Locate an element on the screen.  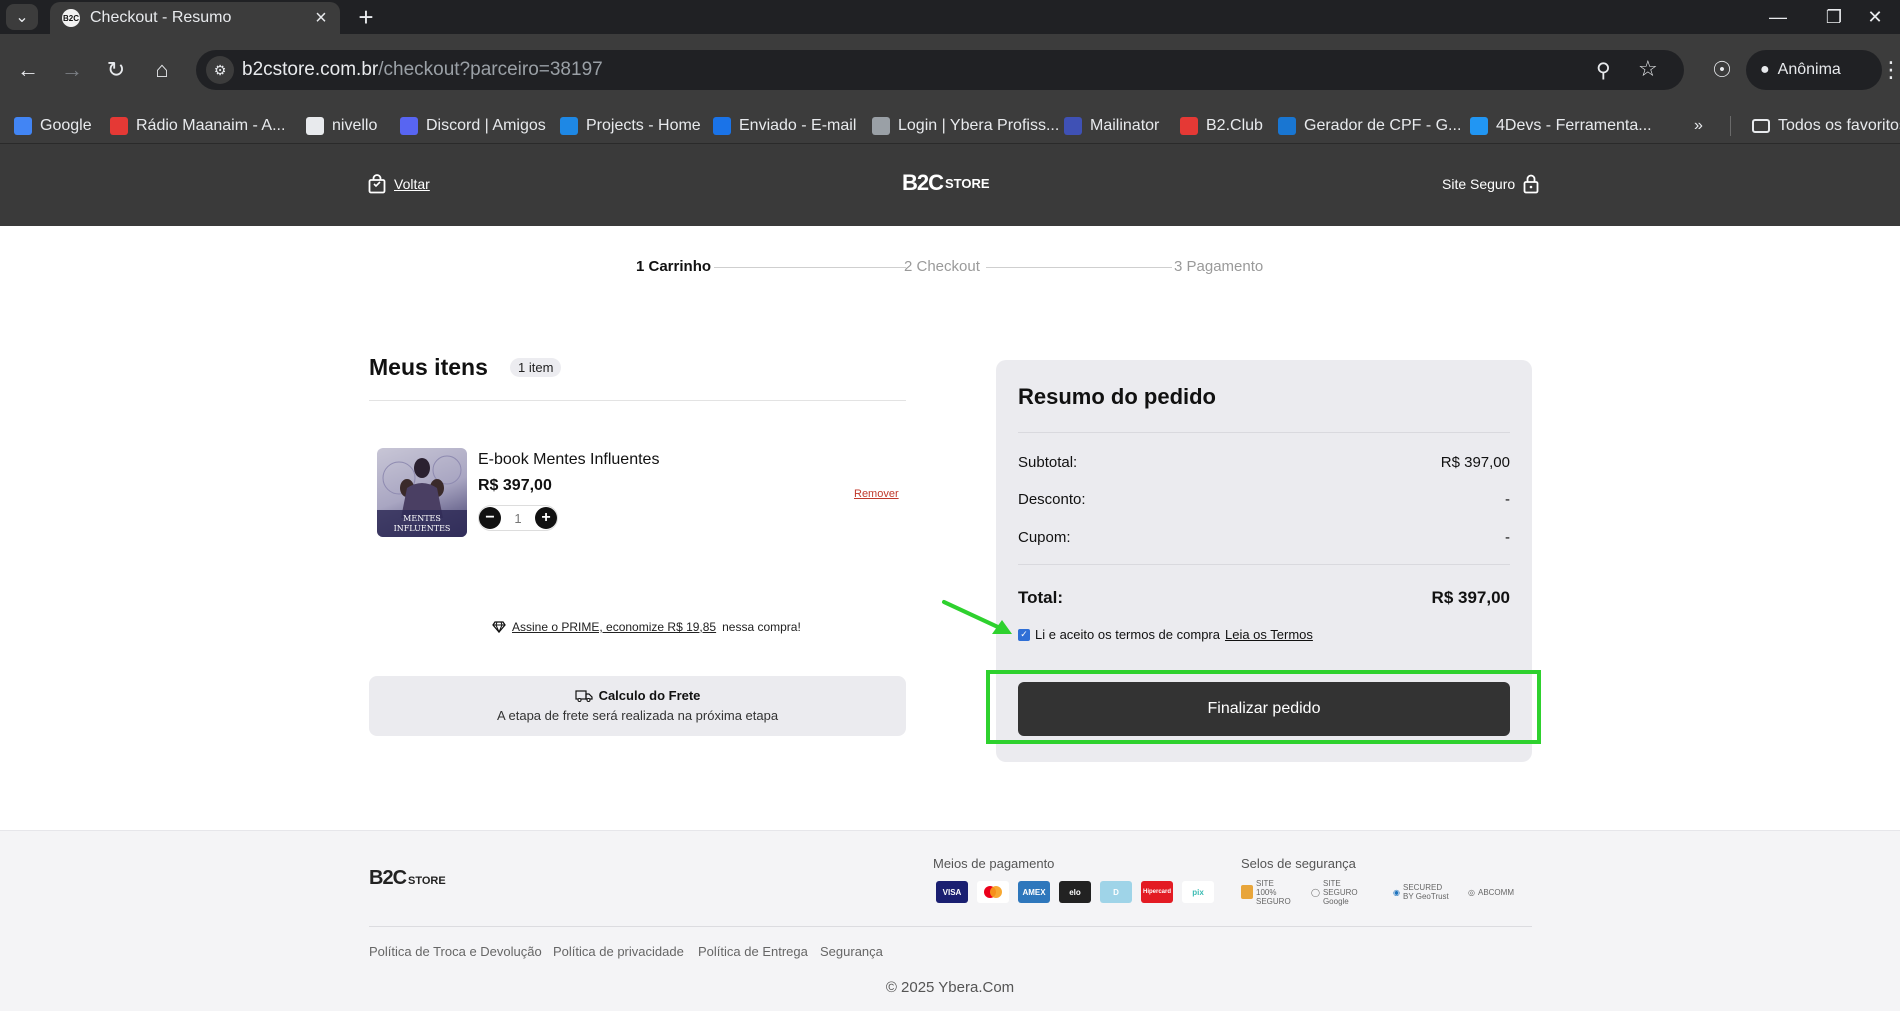
payments-title: Meios de pagamento is located at coordinates (994, 863).